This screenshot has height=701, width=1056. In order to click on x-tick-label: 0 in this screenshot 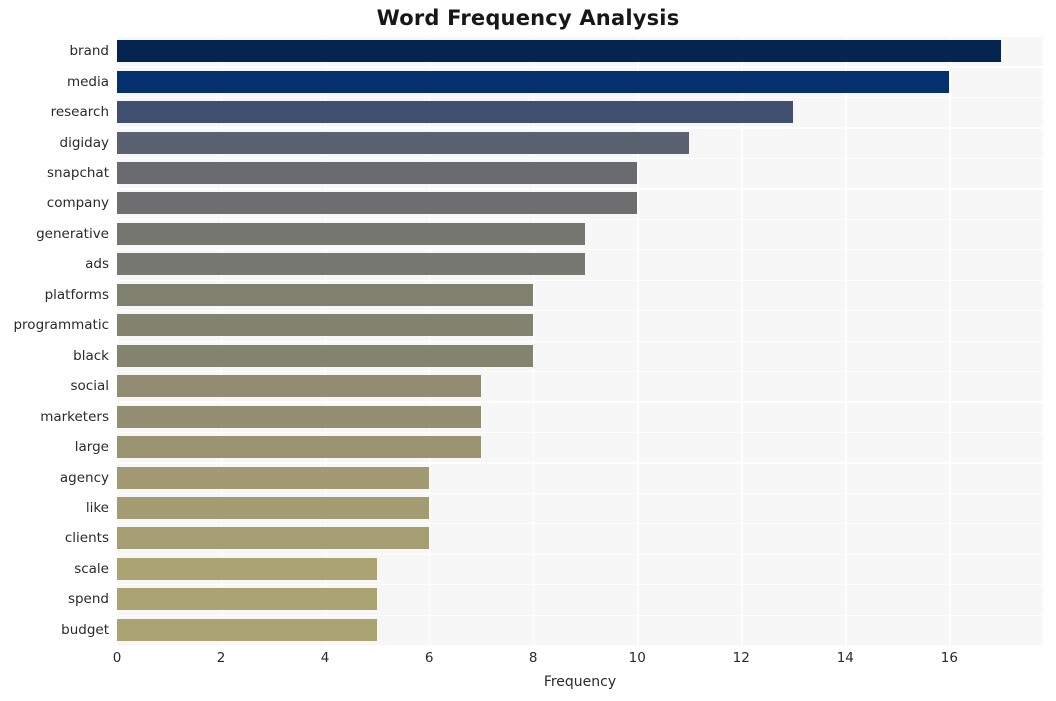, I will do `click(117, 658)`.